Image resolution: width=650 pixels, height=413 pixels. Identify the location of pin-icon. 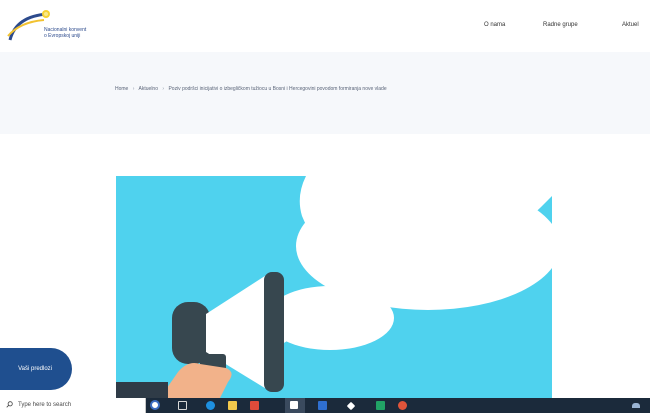
(351, 406).